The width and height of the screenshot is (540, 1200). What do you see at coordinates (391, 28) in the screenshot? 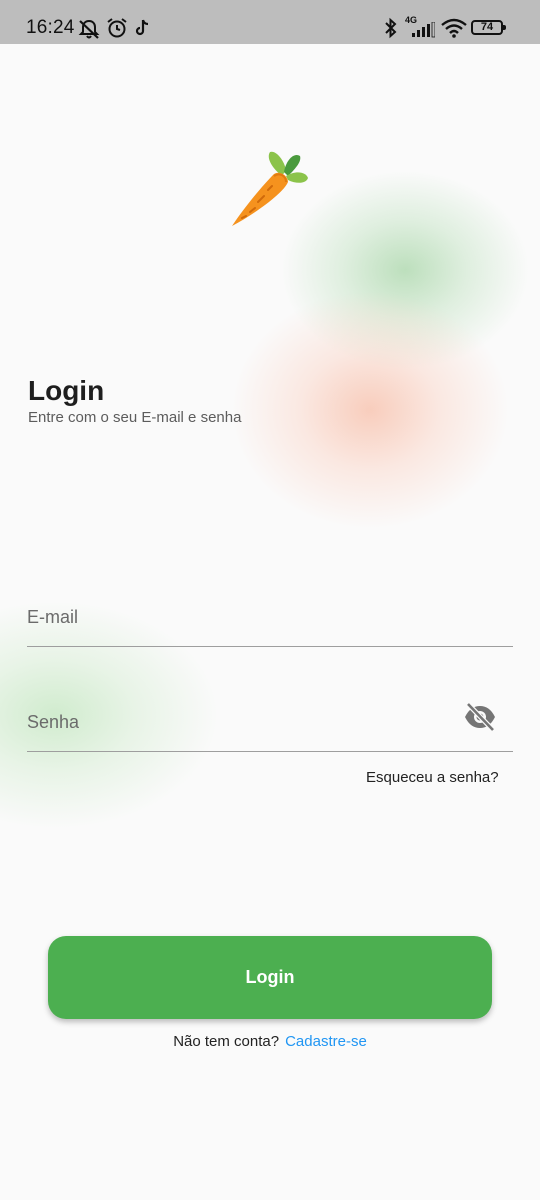
I see `bluetooth-icon` at bounding box center [391, 28].